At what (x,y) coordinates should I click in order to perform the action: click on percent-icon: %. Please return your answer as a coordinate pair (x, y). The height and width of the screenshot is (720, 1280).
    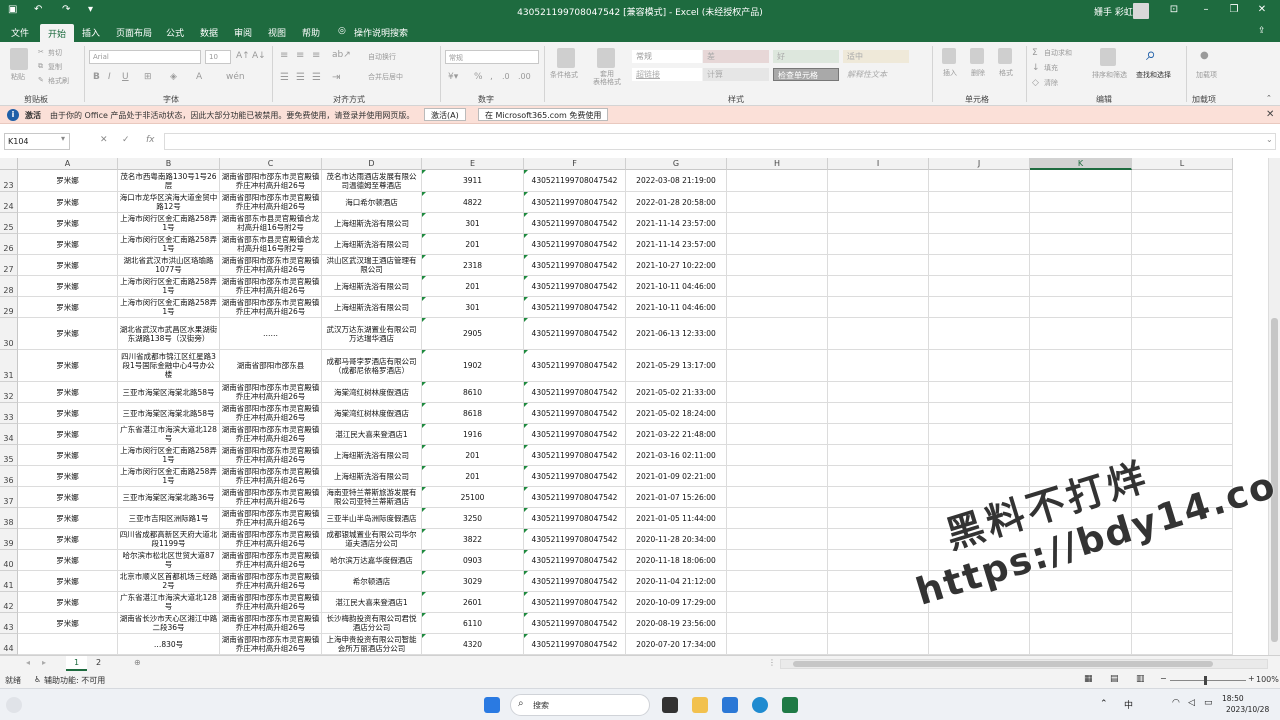
    Looking at the image, I should click on (478, 77).